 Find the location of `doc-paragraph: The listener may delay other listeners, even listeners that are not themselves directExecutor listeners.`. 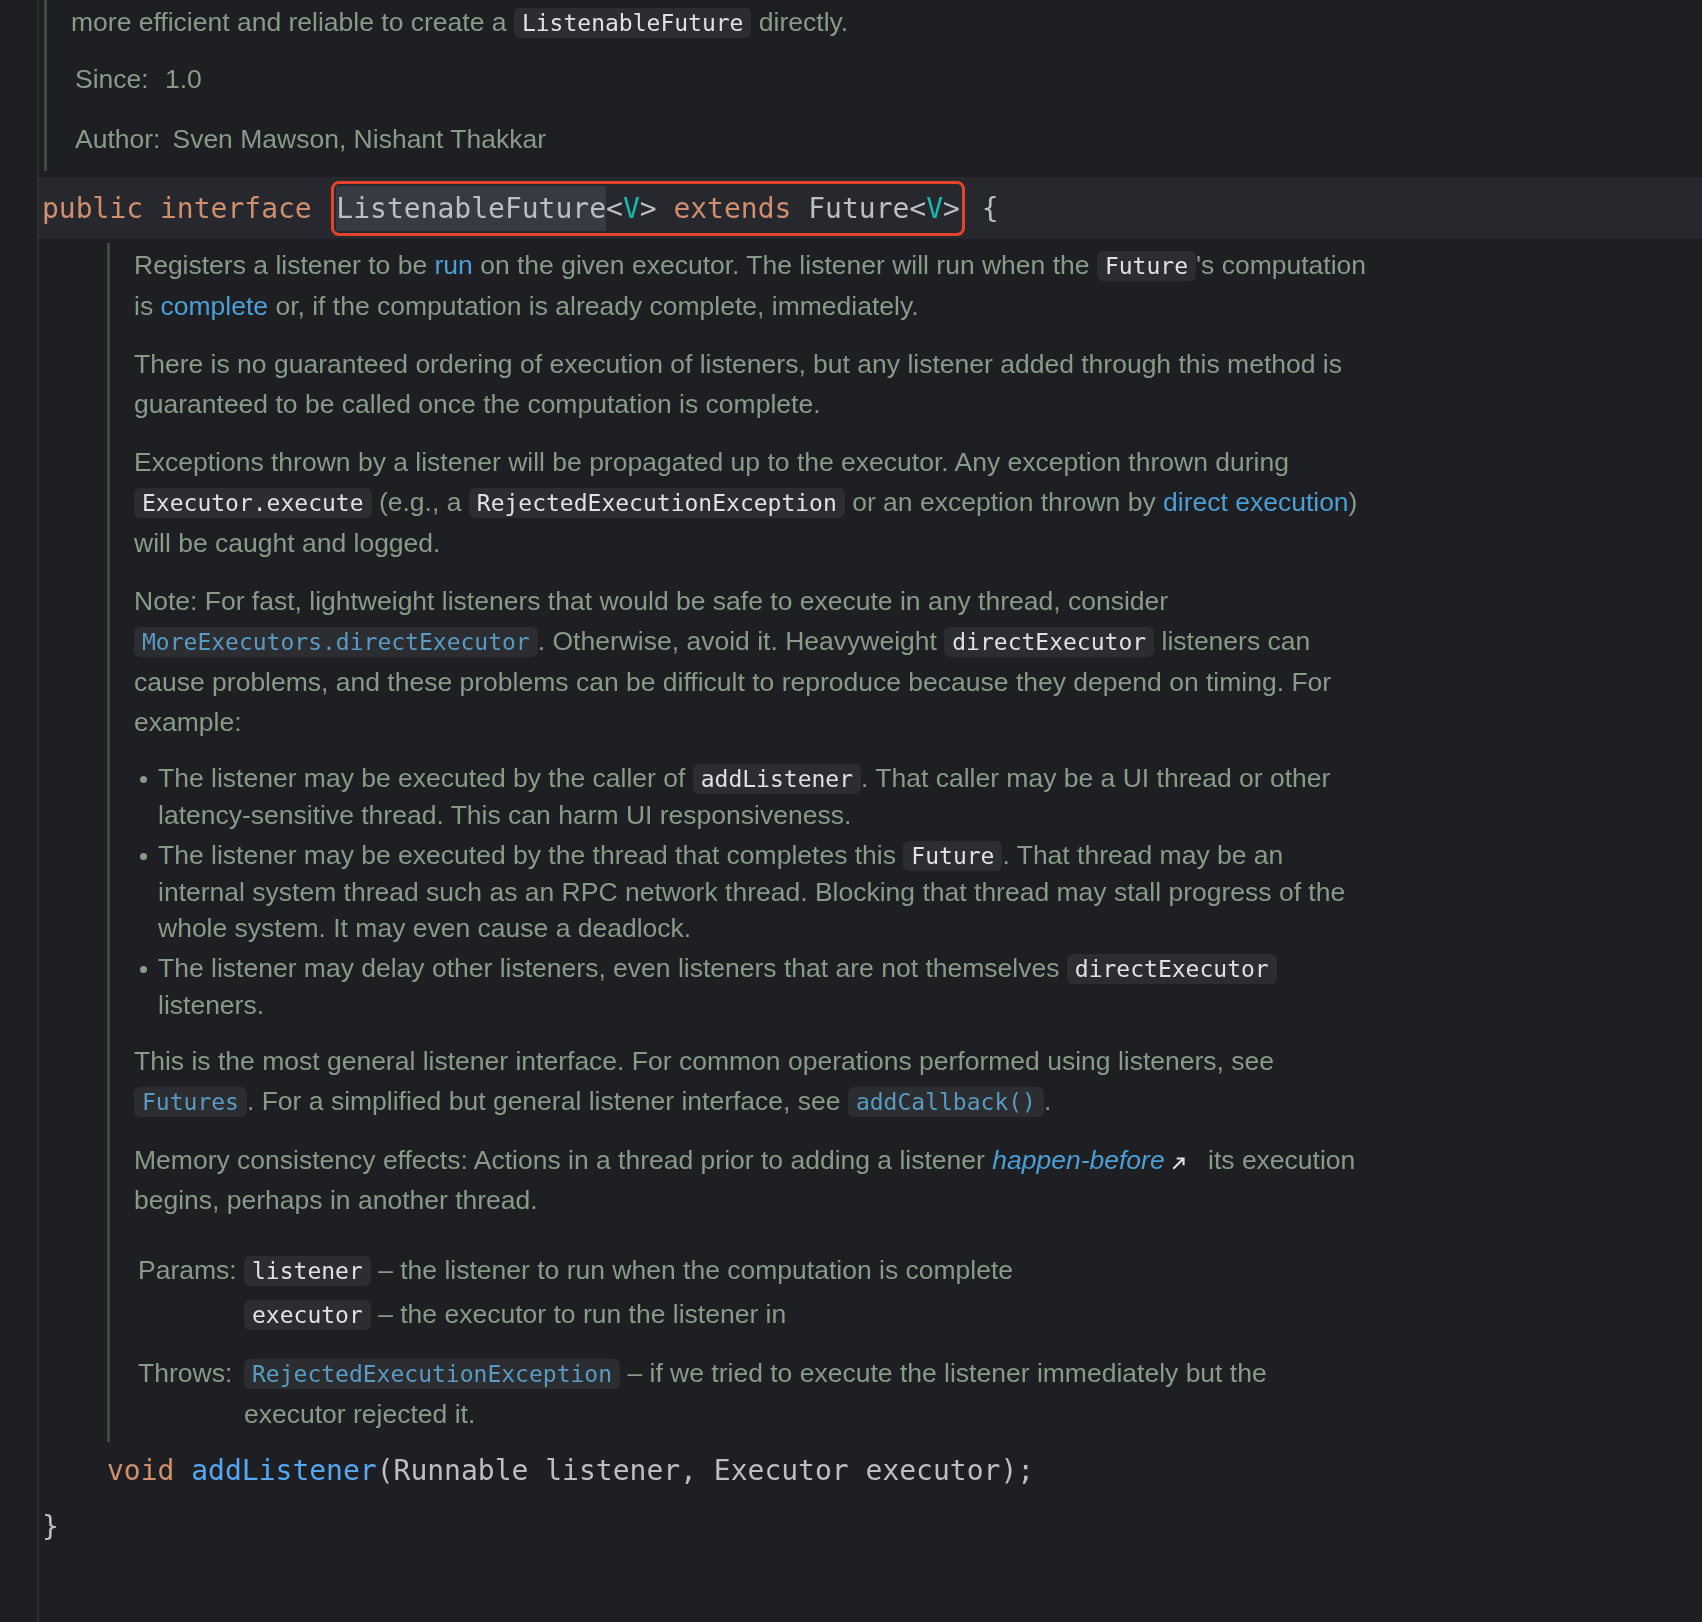

doc-paragraph: The listener may delay other listeners, even listeners that are not themselves directExecutor listeners. is located at coordinates (766, 986).